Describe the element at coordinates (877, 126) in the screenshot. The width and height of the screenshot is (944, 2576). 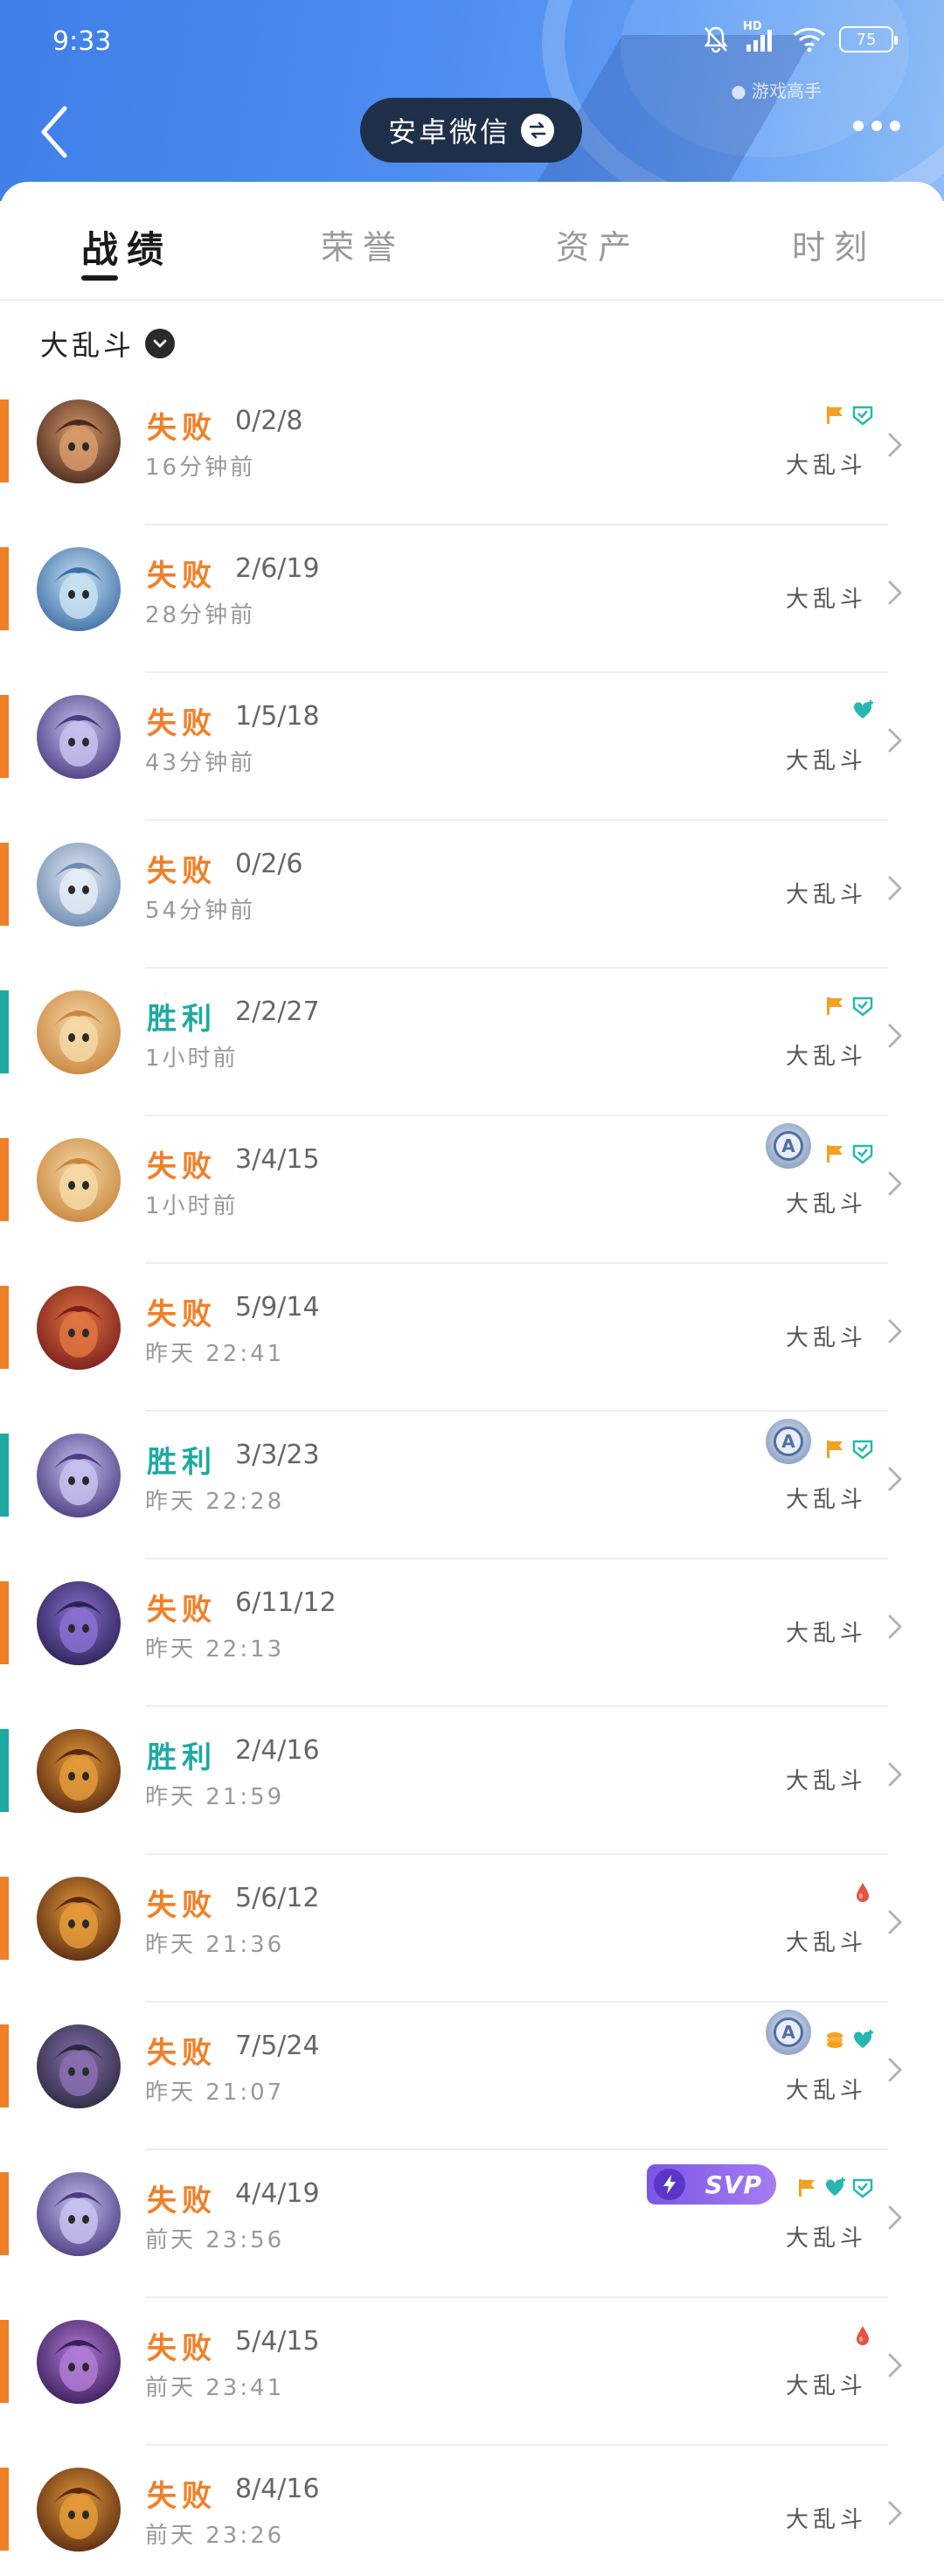
I see `more-options-button` at that location.